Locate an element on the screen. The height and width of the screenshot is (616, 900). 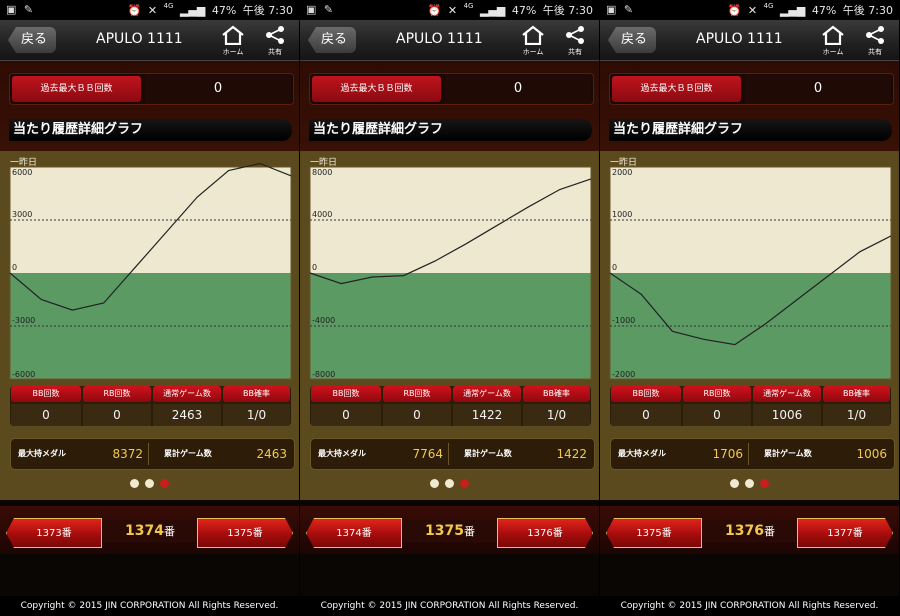
next-machine-button: 1377番 is located at coordinates (845, 533).